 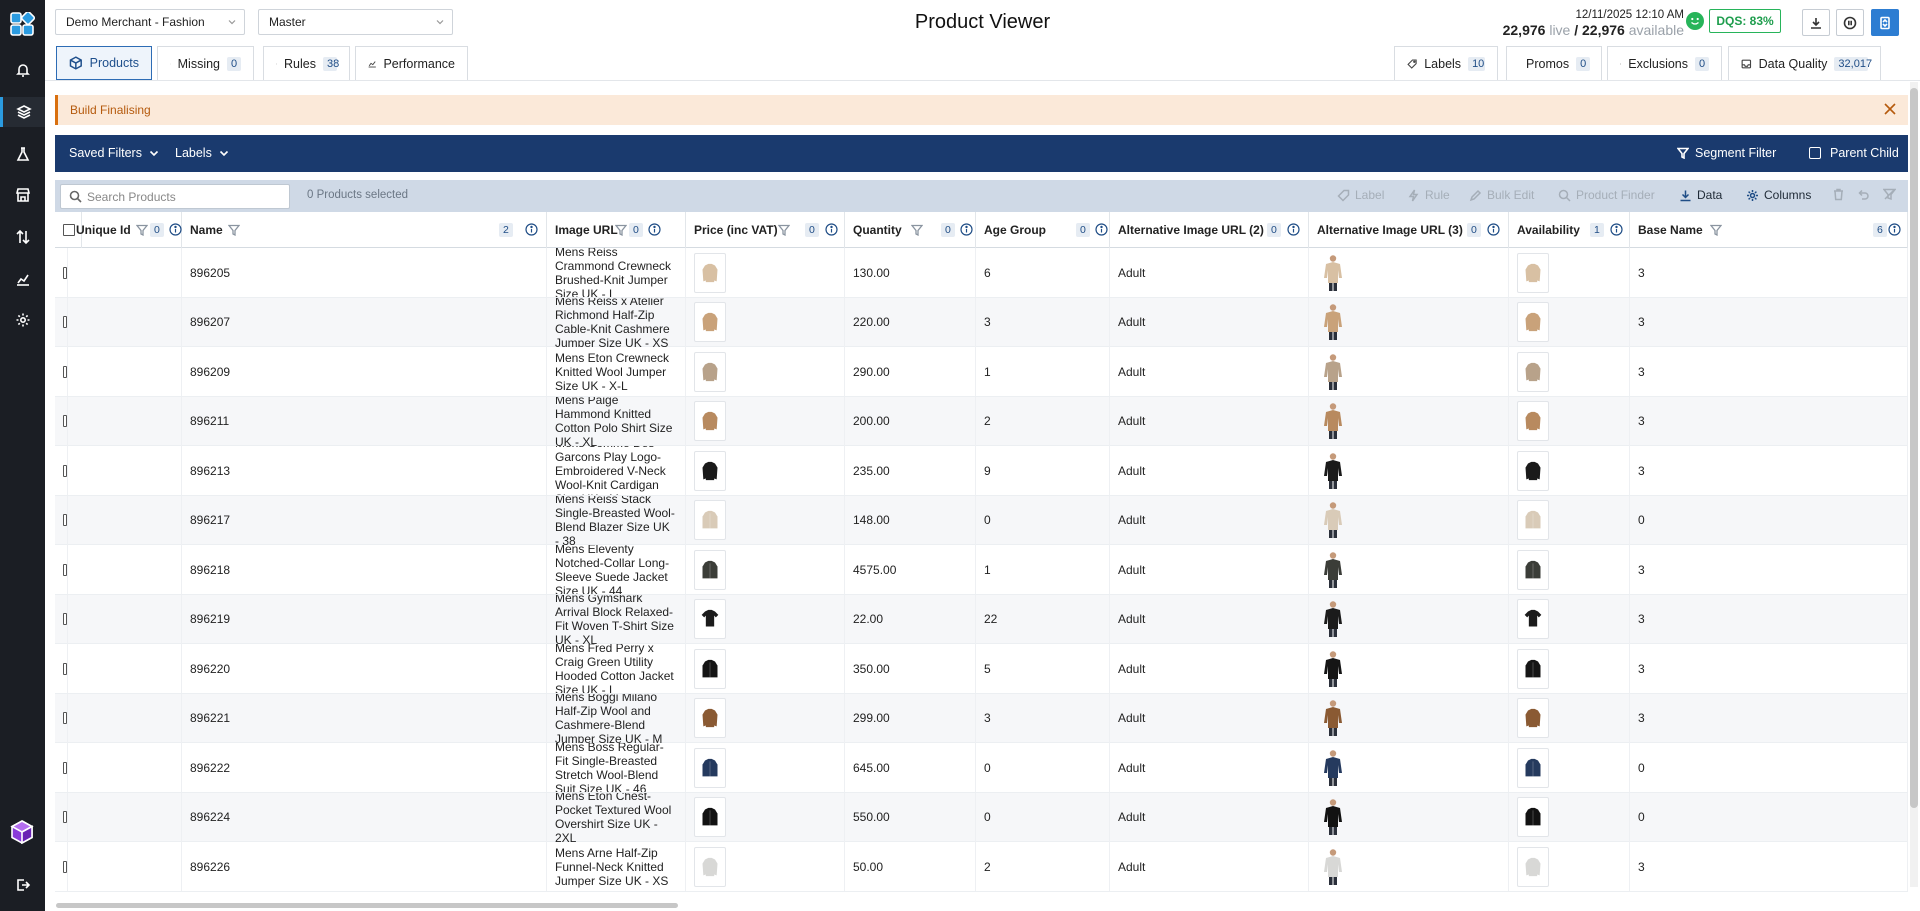 I want to click on price-cell: 645.00, so click(x=910, y=767).